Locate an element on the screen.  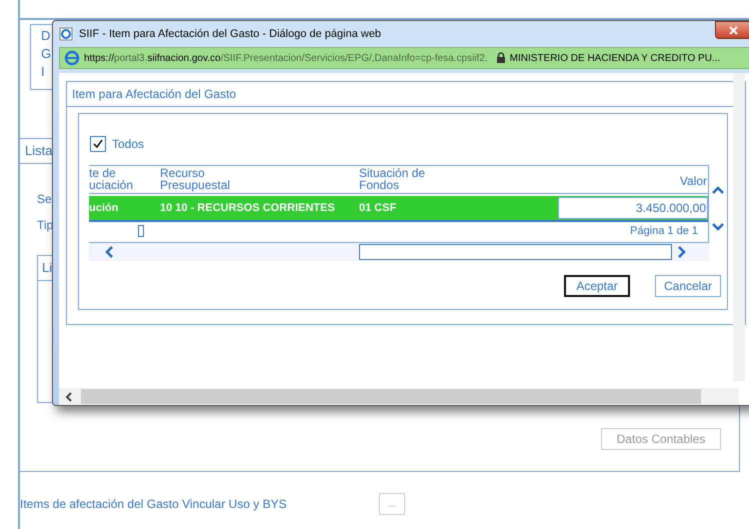
field-label: G is located at coordinates (46, 54).